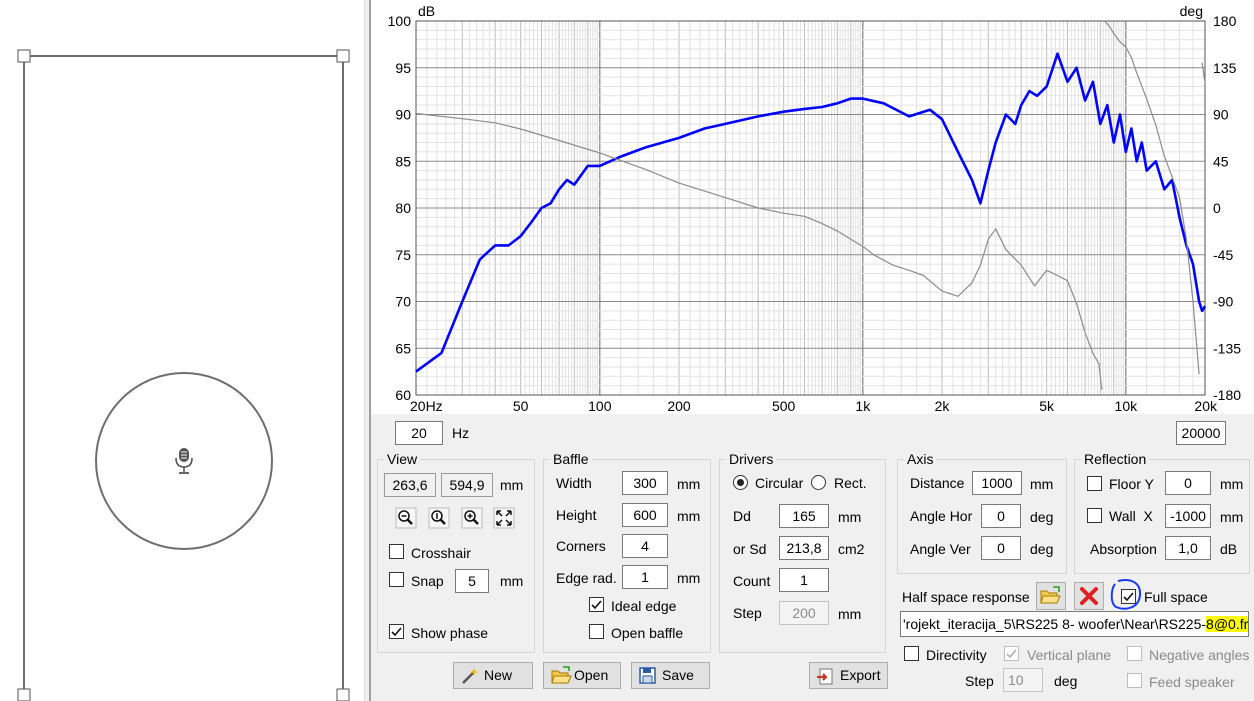  What do you see at coordinates (406, 518) in the screenshot?
I see `zoom-out-icon` at bounding box center [406, 518].